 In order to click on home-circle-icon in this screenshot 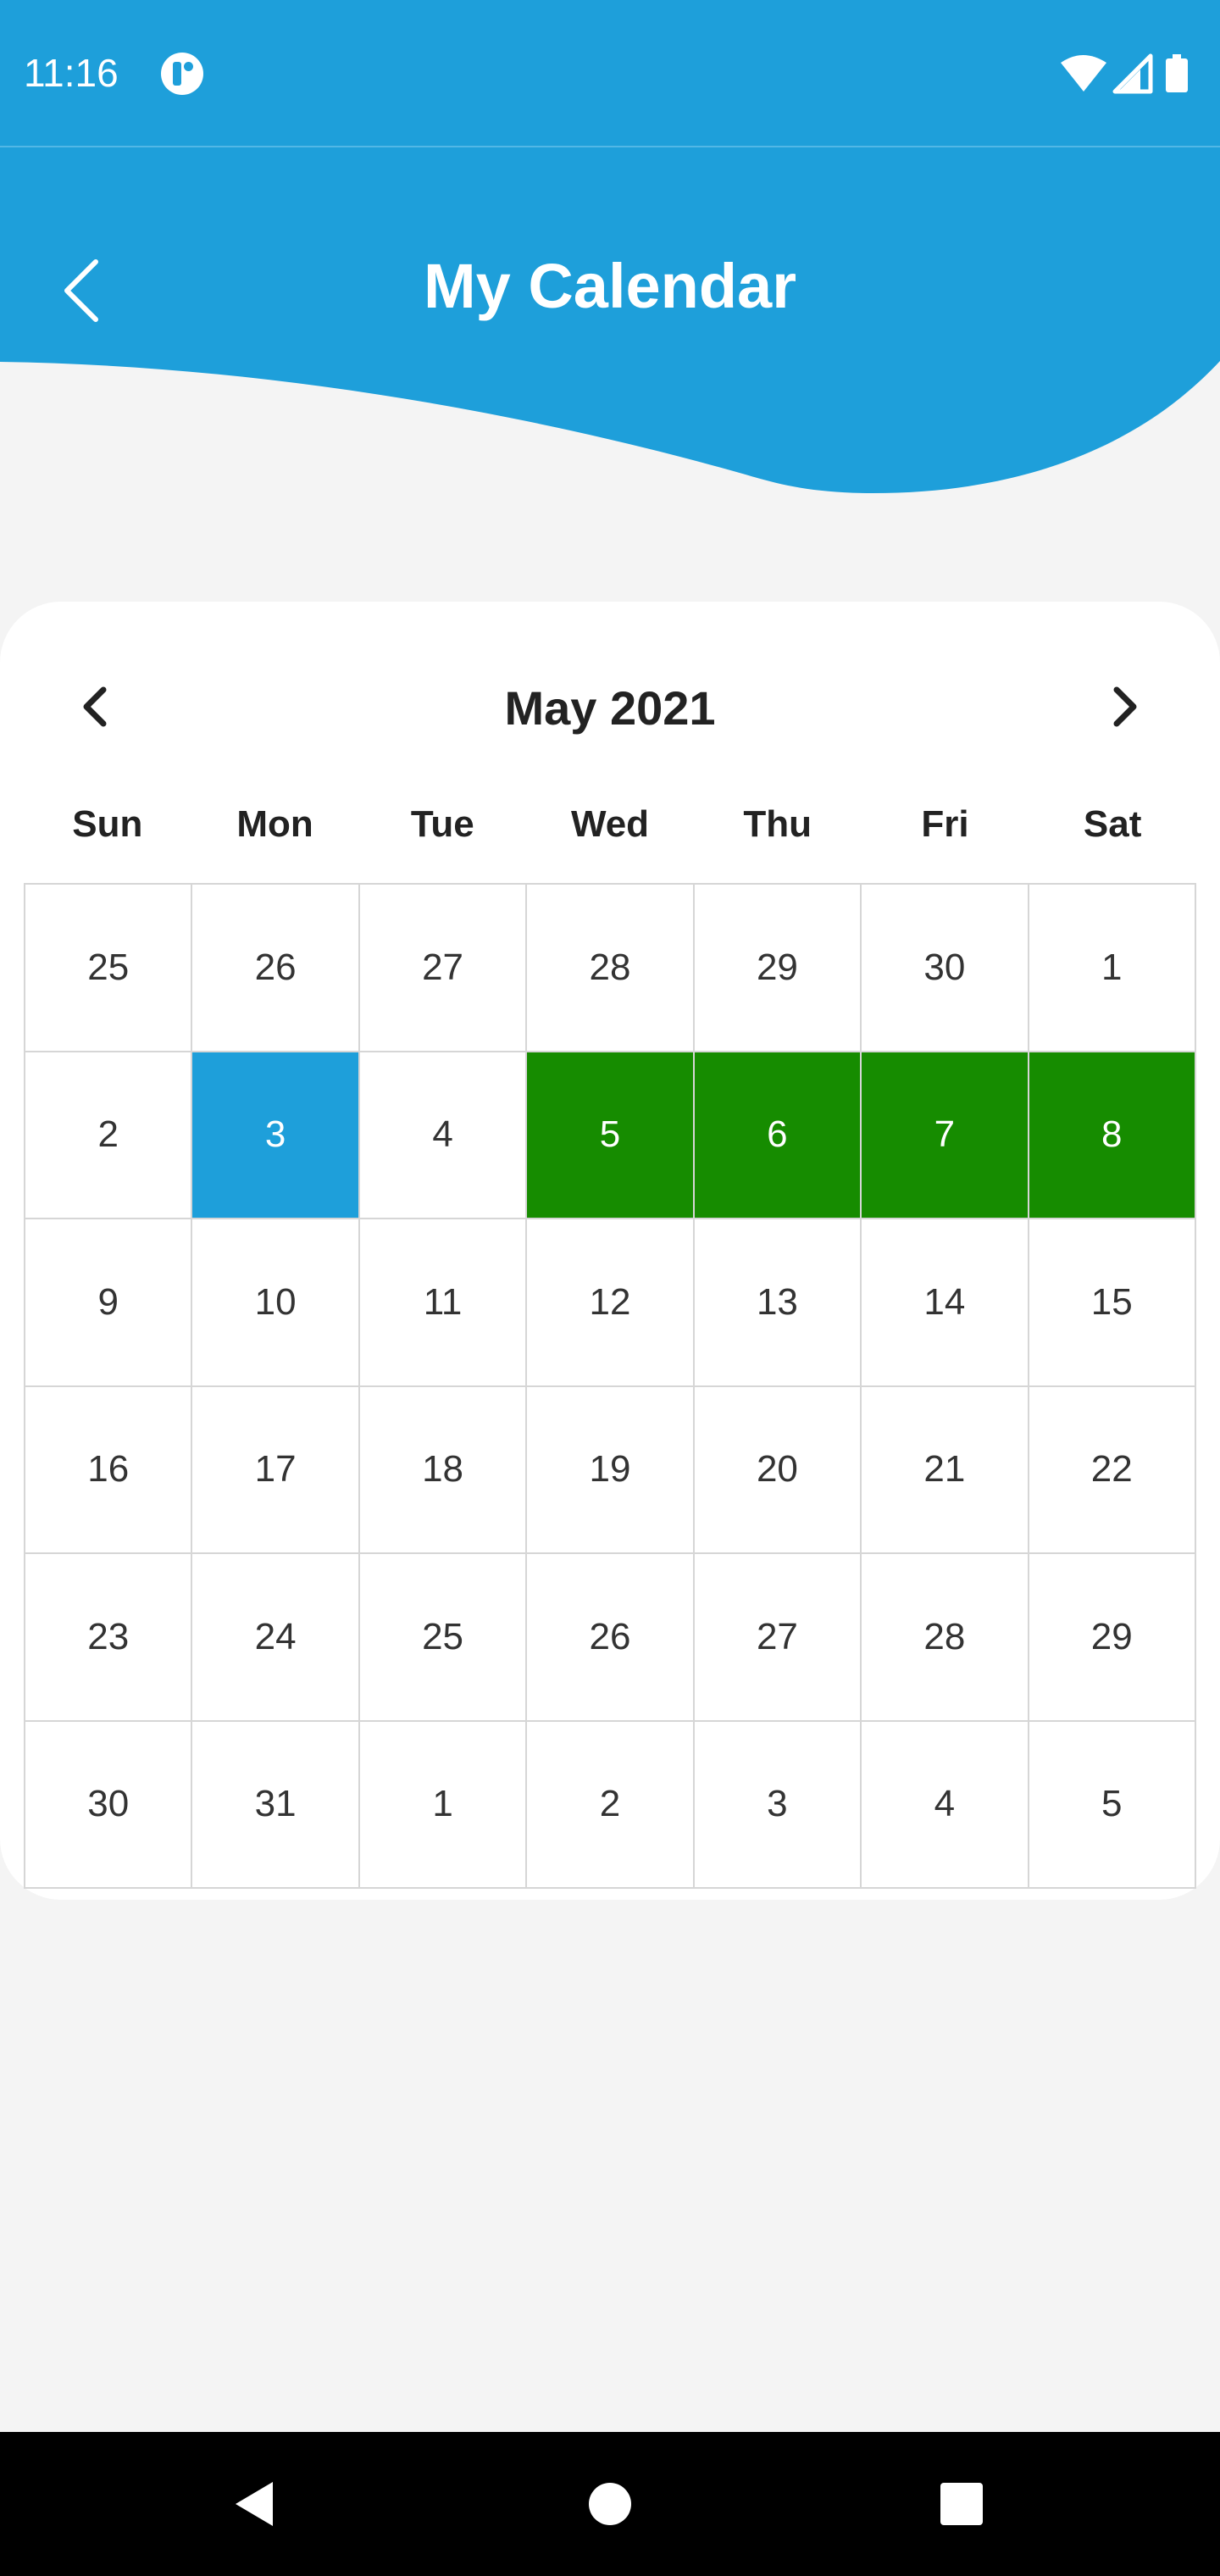, I will do `click(610, 2504)`.